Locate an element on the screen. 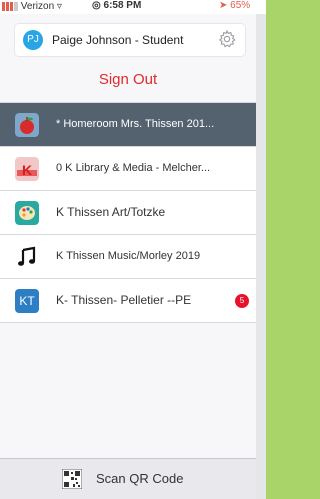  class-row-music: K Thissen Music/Morley 2019 is located at coordinates (128, 257).